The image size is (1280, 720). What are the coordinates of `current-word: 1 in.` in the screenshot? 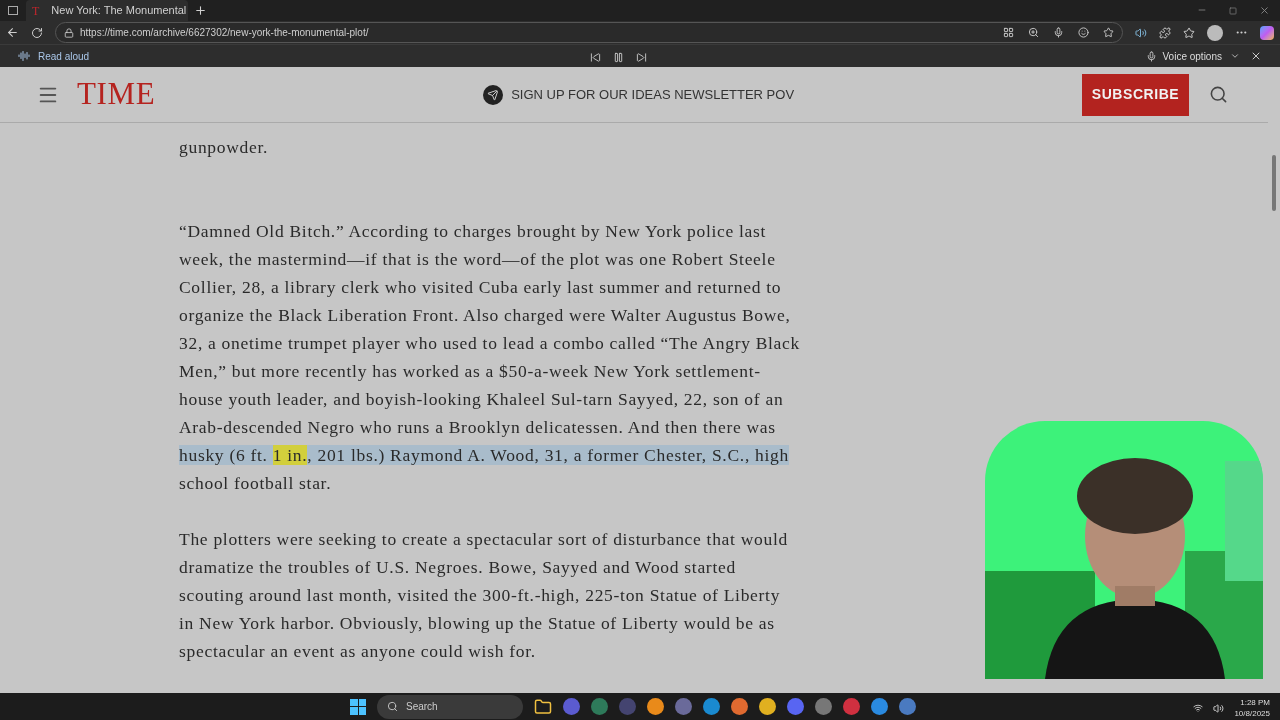 It's located at (290, 455).